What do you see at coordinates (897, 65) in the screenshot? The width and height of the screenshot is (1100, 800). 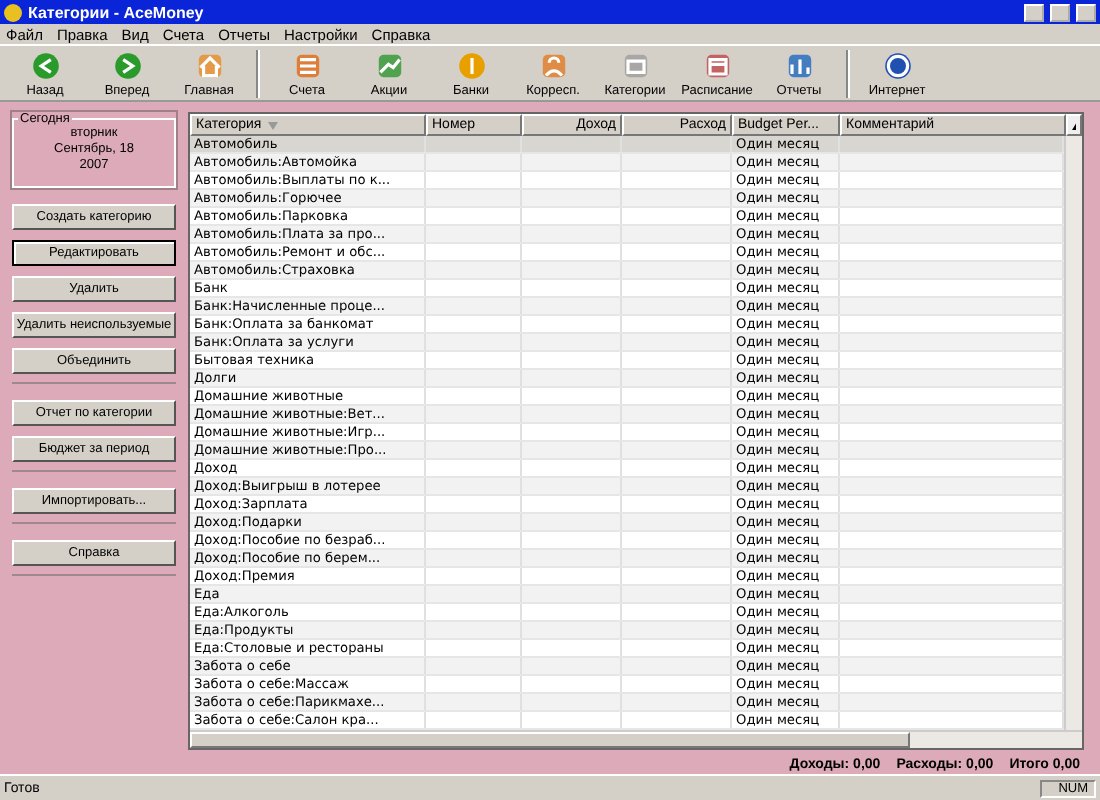 I see `globe-icon` at bounding box center [897, 65].